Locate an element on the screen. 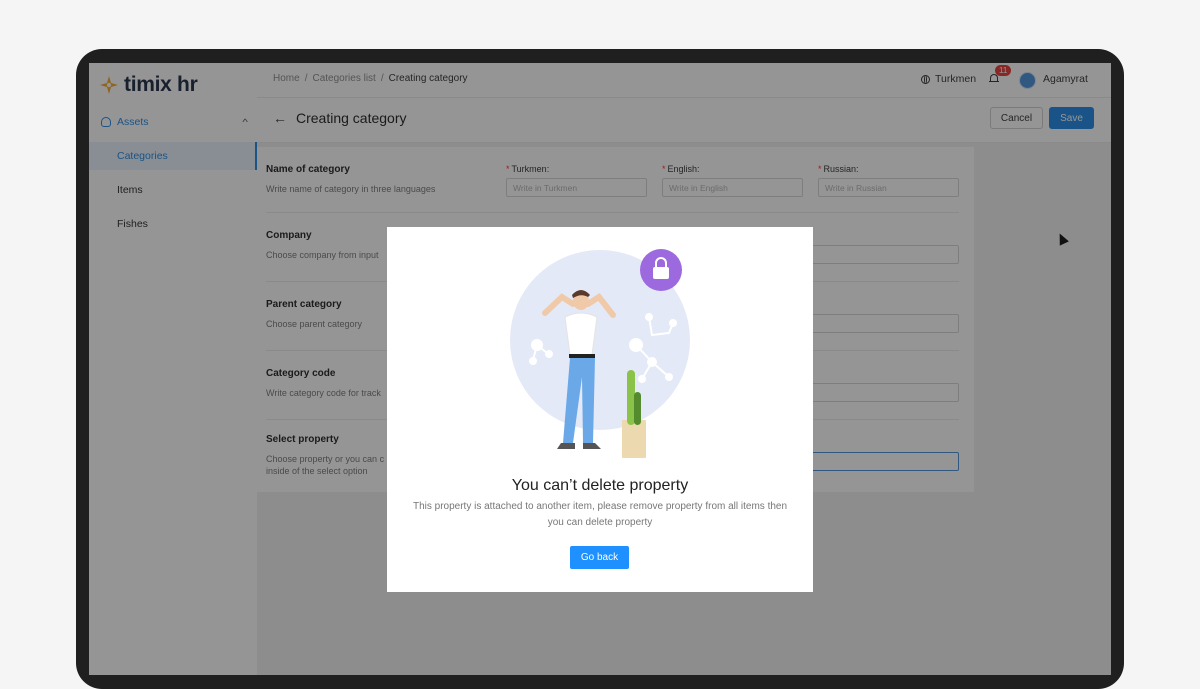 The height and width of the screenshot is (689, 1200). go-back-button: Go back is located at coordinates (599, 557).